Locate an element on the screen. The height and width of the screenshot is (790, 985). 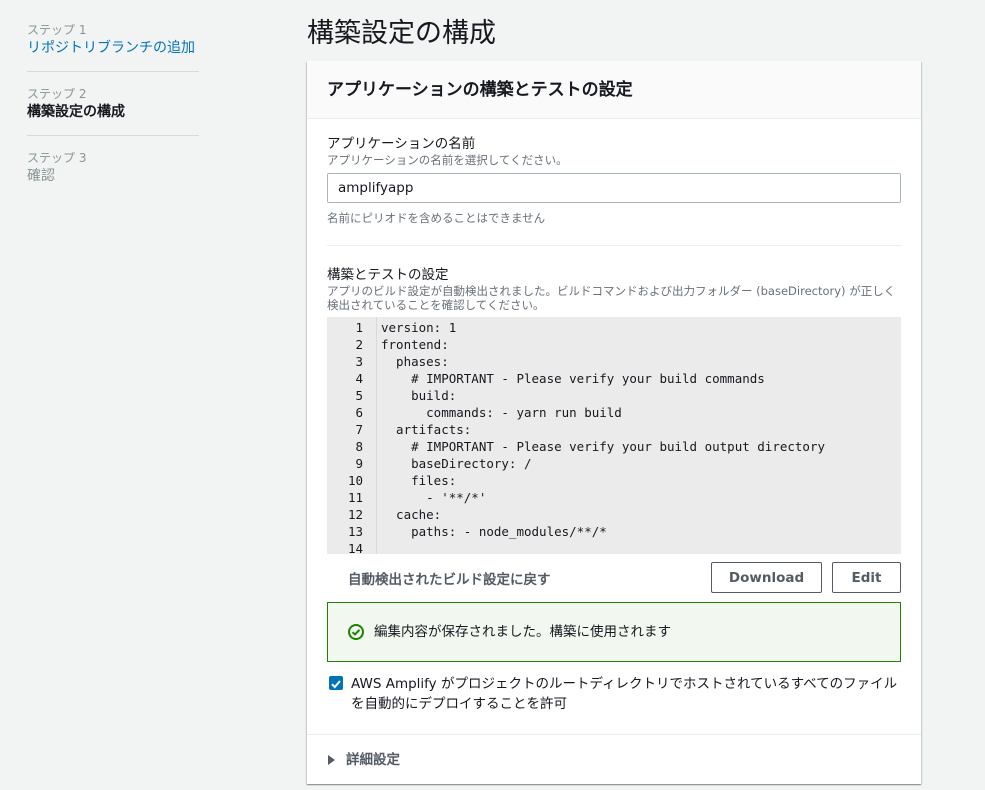
step-2-number: ステップ 2 is located at coordinates (57, 94).